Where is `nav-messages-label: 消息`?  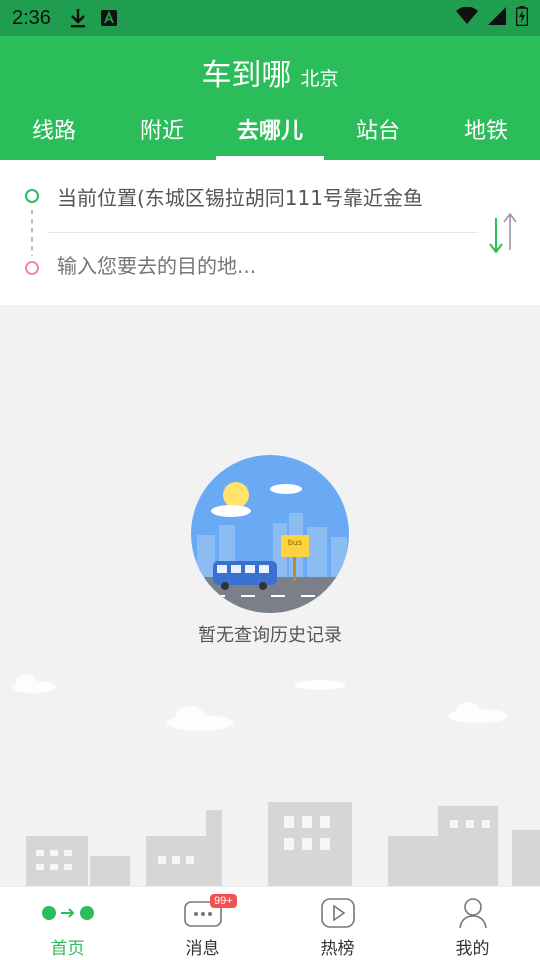
nav-messages-label: 消息 is located at coordinates (202, 949).